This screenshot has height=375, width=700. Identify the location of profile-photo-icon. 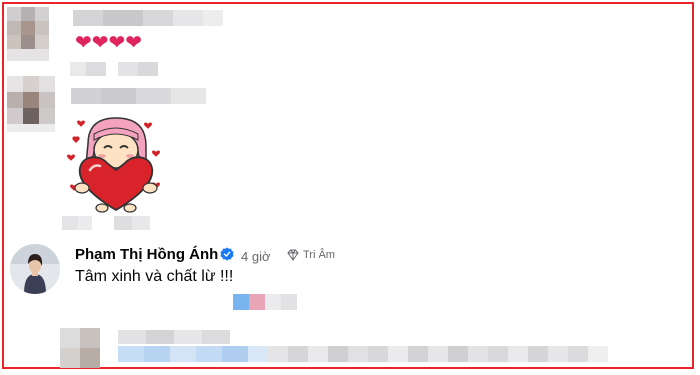
(35, 269).